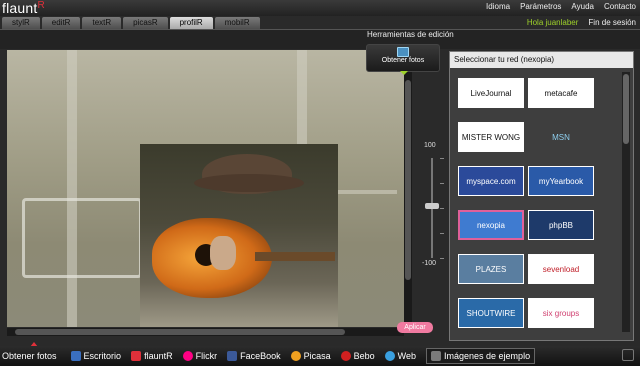 This screenshot has width=640, height=366. I want to click on tab-bar: stylR editR textR picasR profilR mobilR, so click(131, 23).